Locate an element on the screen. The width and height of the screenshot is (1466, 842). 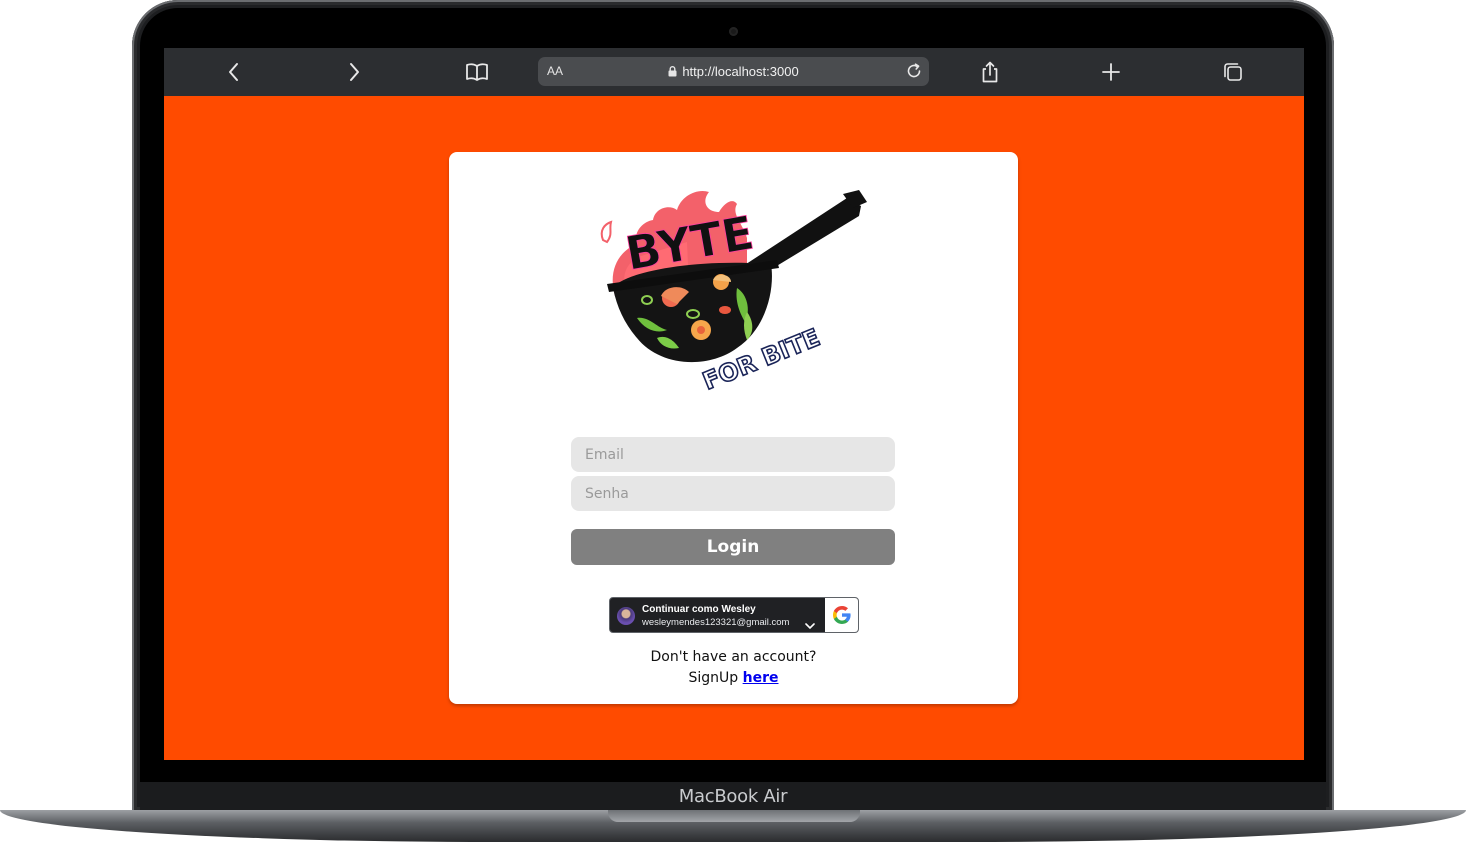
reload-icon is located at coordinates (914, 73).